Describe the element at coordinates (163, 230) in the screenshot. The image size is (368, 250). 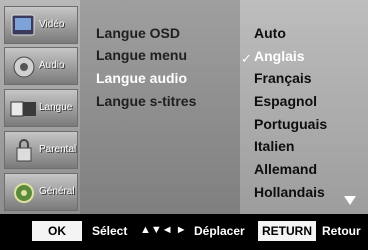
I see `navigation-arrows-icon: ▲▼◄ ►` at that location.